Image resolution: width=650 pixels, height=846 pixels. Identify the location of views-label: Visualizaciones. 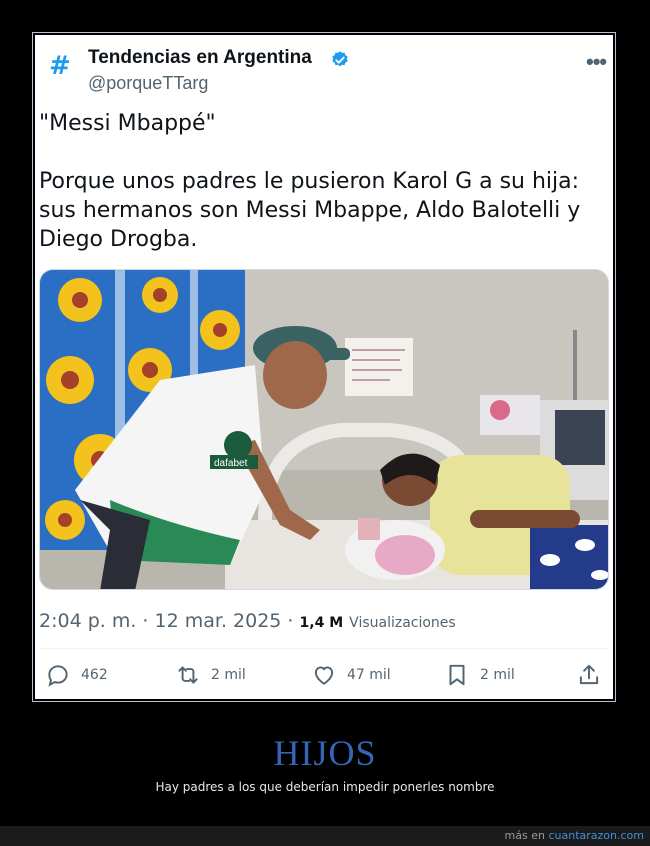
(402, 623).